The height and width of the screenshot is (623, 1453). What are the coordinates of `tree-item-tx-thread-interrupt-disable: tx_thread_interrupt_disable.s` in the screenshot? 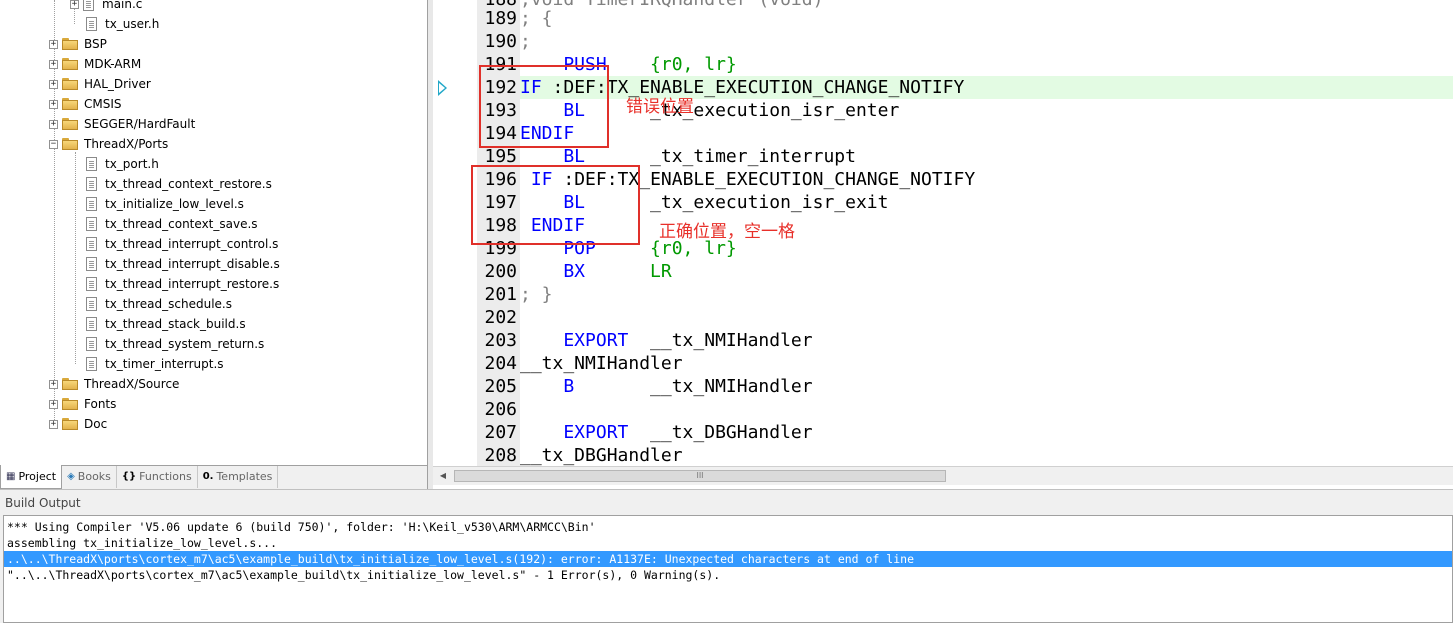 It's located at (183, 264).